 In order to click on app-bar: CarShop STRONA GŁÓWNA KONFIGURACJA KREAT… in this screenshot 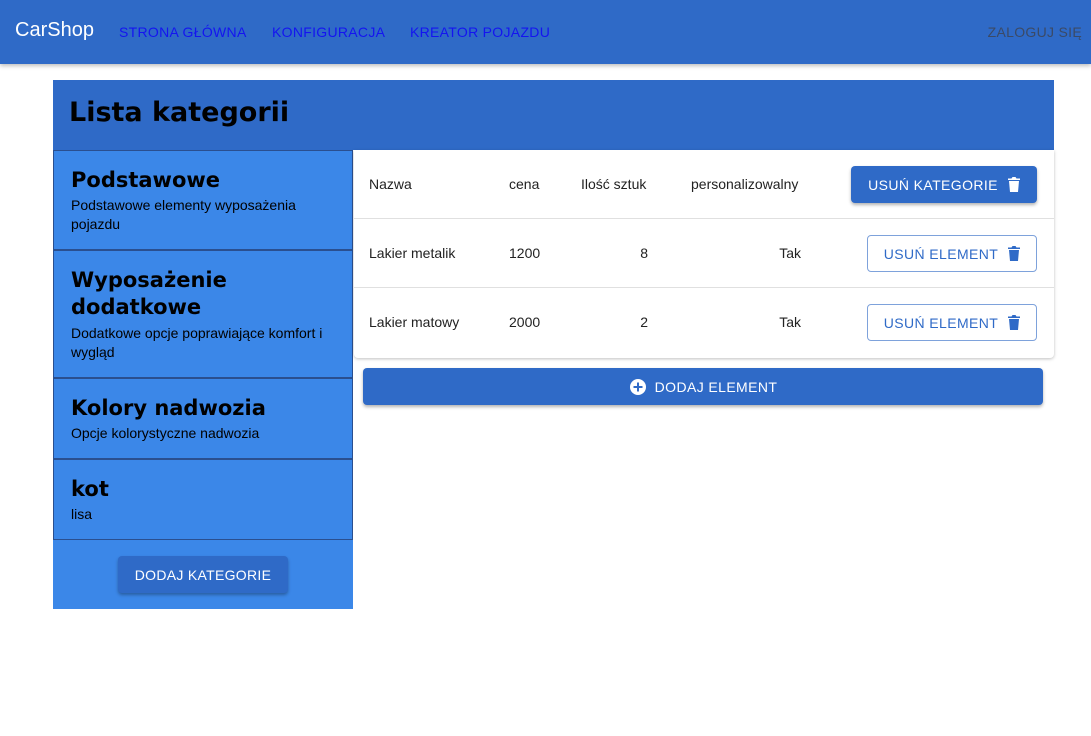, I will do `click(545, 32)`.